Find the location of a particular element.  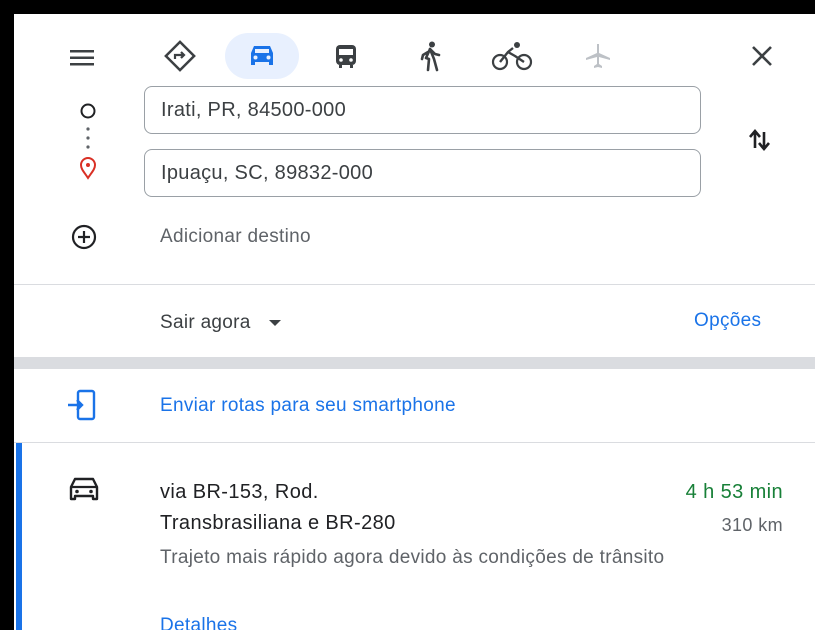

route-distance: 310 km is located at coordinates (752, 525).